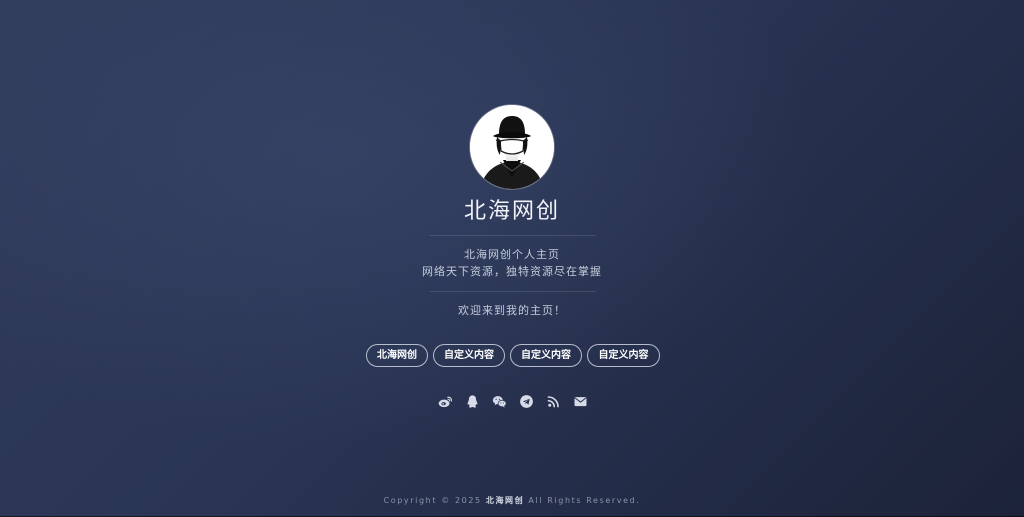 This screenshot has width=1024, height=517. What do you see at coordinates (580, 401) in the screenshot?
I see `email-icon` at bounding box center [580, 401].